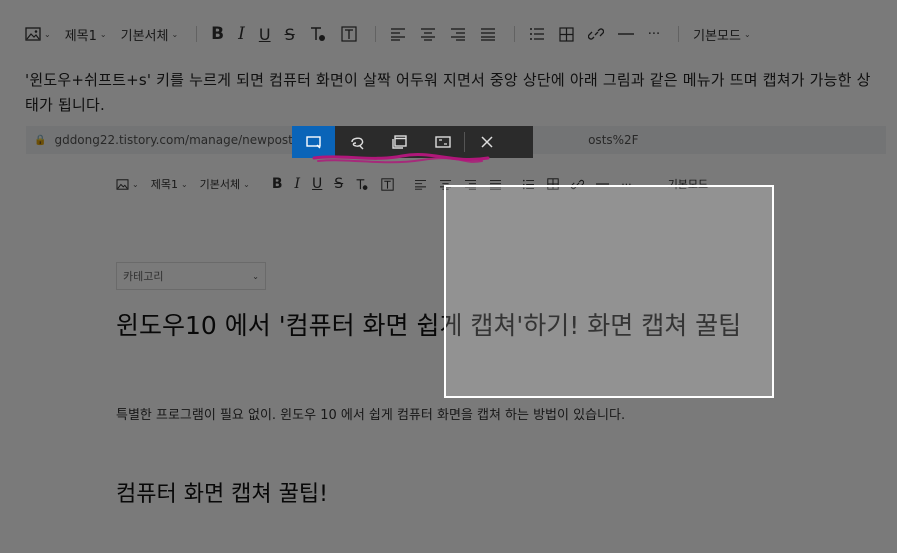  Describe the element at coordinates (401, 158) in the screenshot. I see `scribble-underline-mark` at that location.